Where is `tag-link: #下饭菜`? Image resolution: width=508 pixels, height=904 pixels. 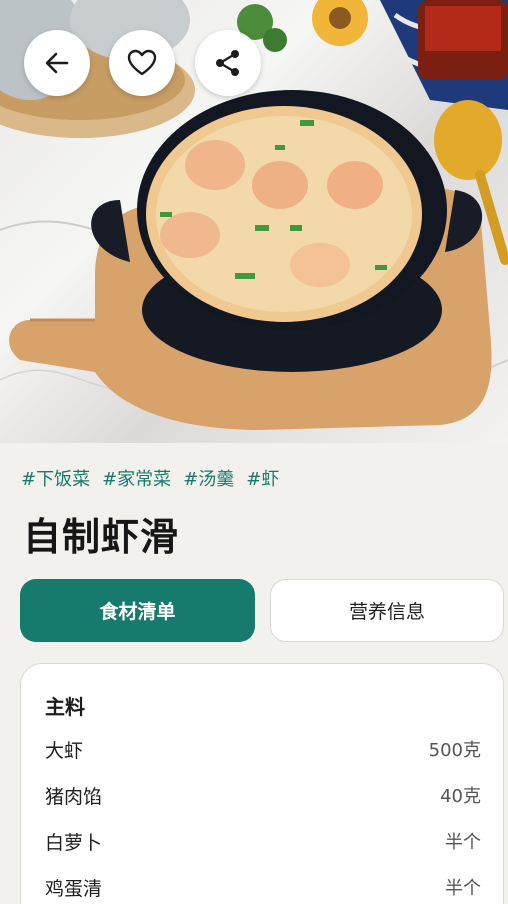 tag-link: #下饭菜 is located at coordinates (55, 478).